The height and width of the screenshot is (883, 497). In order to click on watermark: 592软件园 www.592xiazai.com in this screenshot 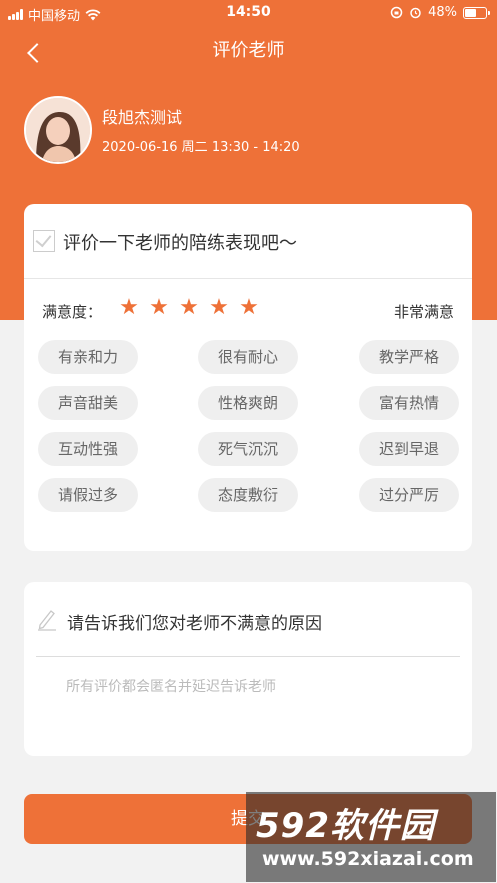, I will do `click(371, 837)`.